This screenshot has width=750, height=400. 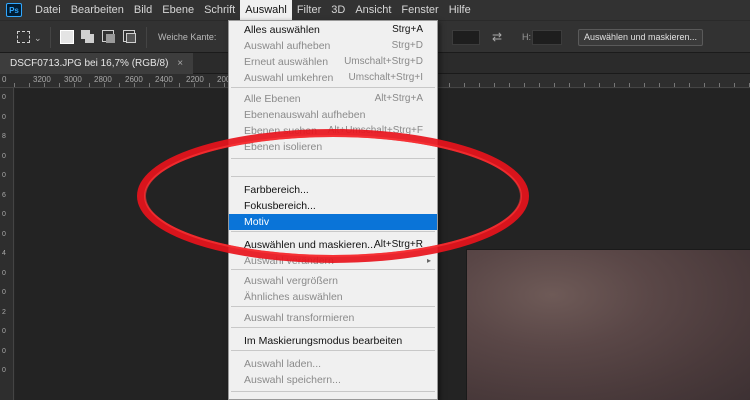 What do you see at coordinates (266, 10) in the screenshot?
I see `menu-auswahl: Auswahl` at bounding box center [266, 10].